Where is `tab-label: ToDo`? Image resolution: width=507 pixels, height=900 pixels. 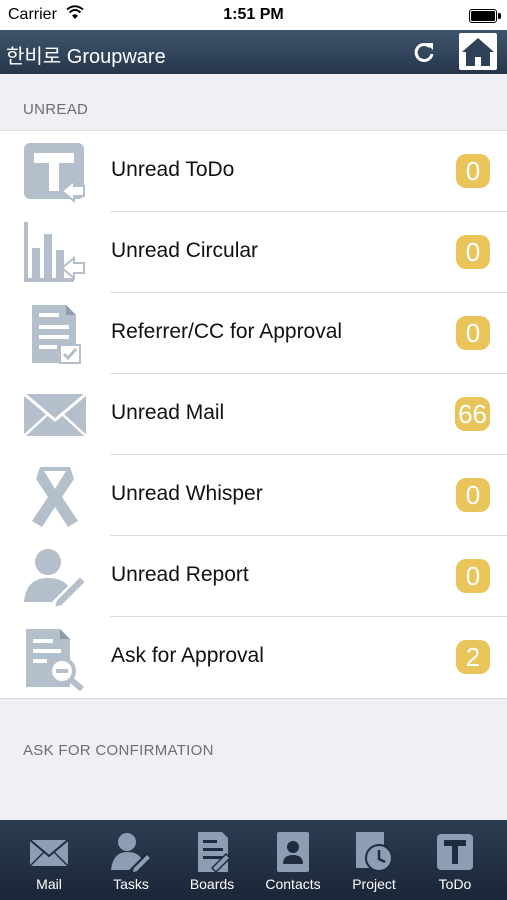
tab-label: ToDo is located at coordinates (455, 884).